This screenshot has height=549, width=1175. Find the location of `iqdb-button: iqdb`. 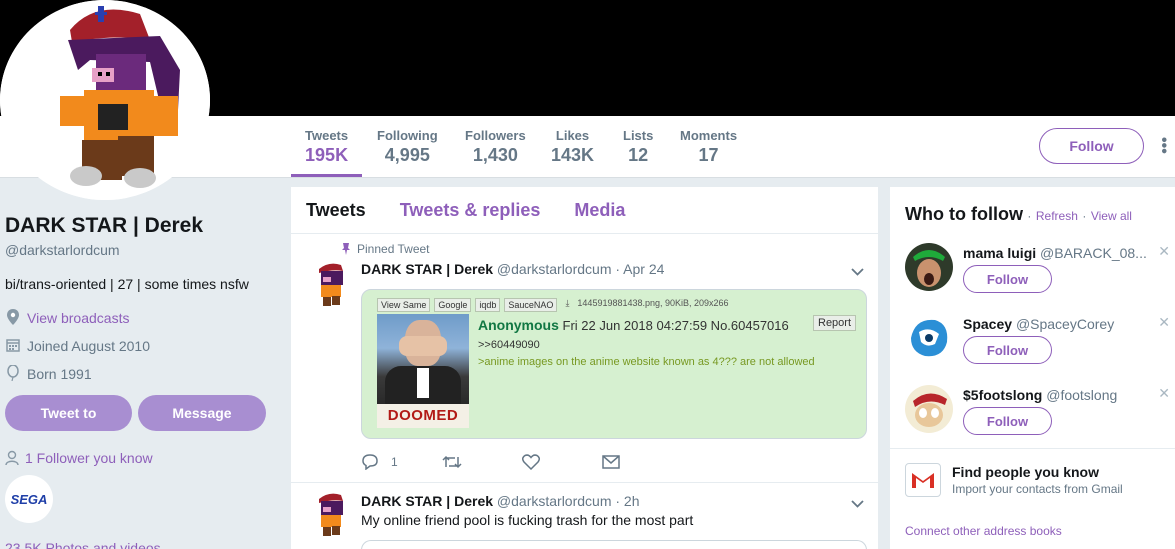

iqdb-button: iqdb is located at coordinates (488, 305).